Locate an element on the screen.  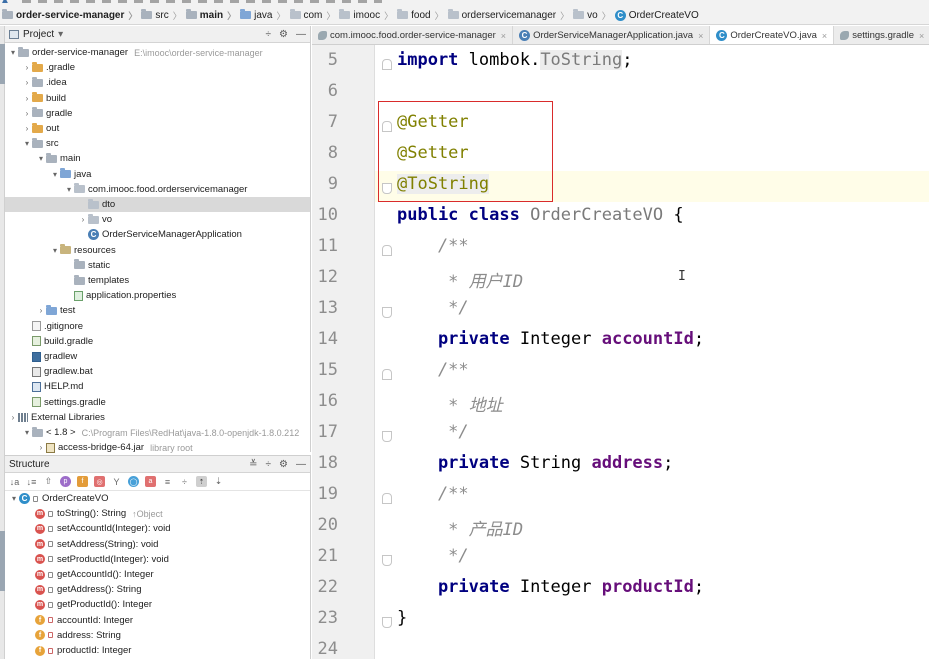
breadcrumb-item: imooc 〉 is located at coordinates (368, 15).